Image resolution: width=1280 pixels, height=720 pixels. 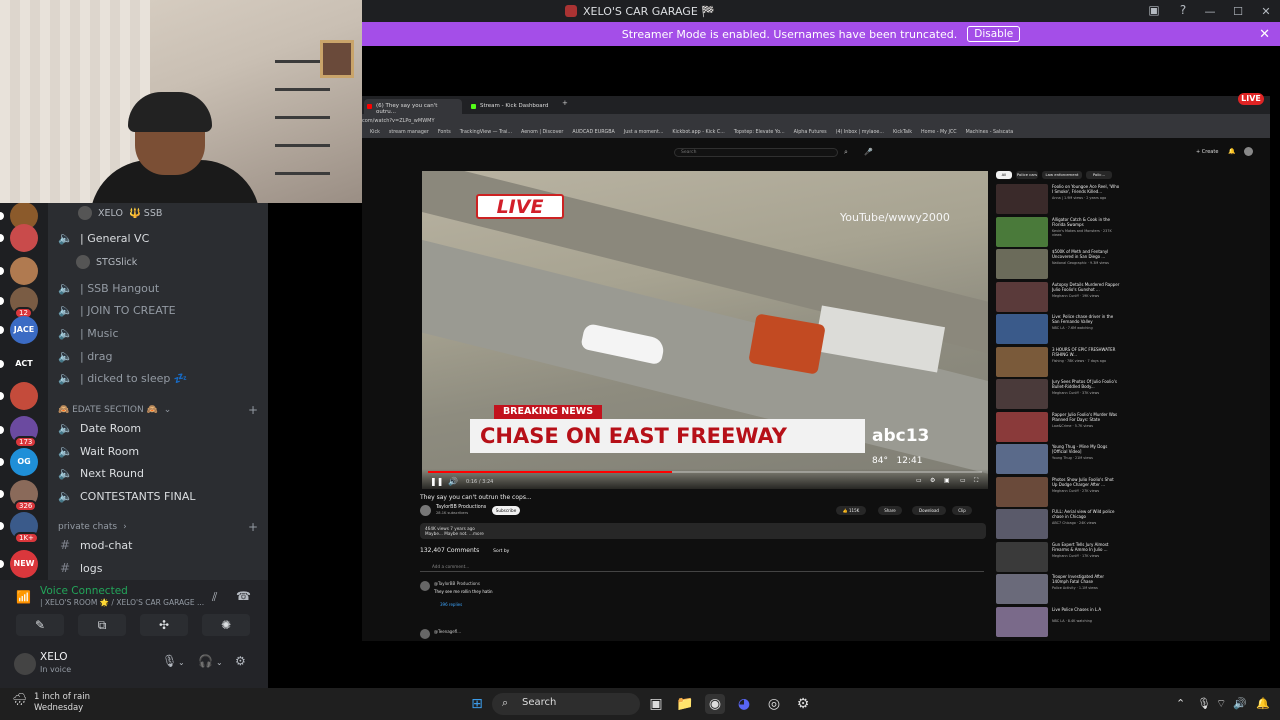 I want to click on voice-status: Voice Connected, so click(x=84, y=591).